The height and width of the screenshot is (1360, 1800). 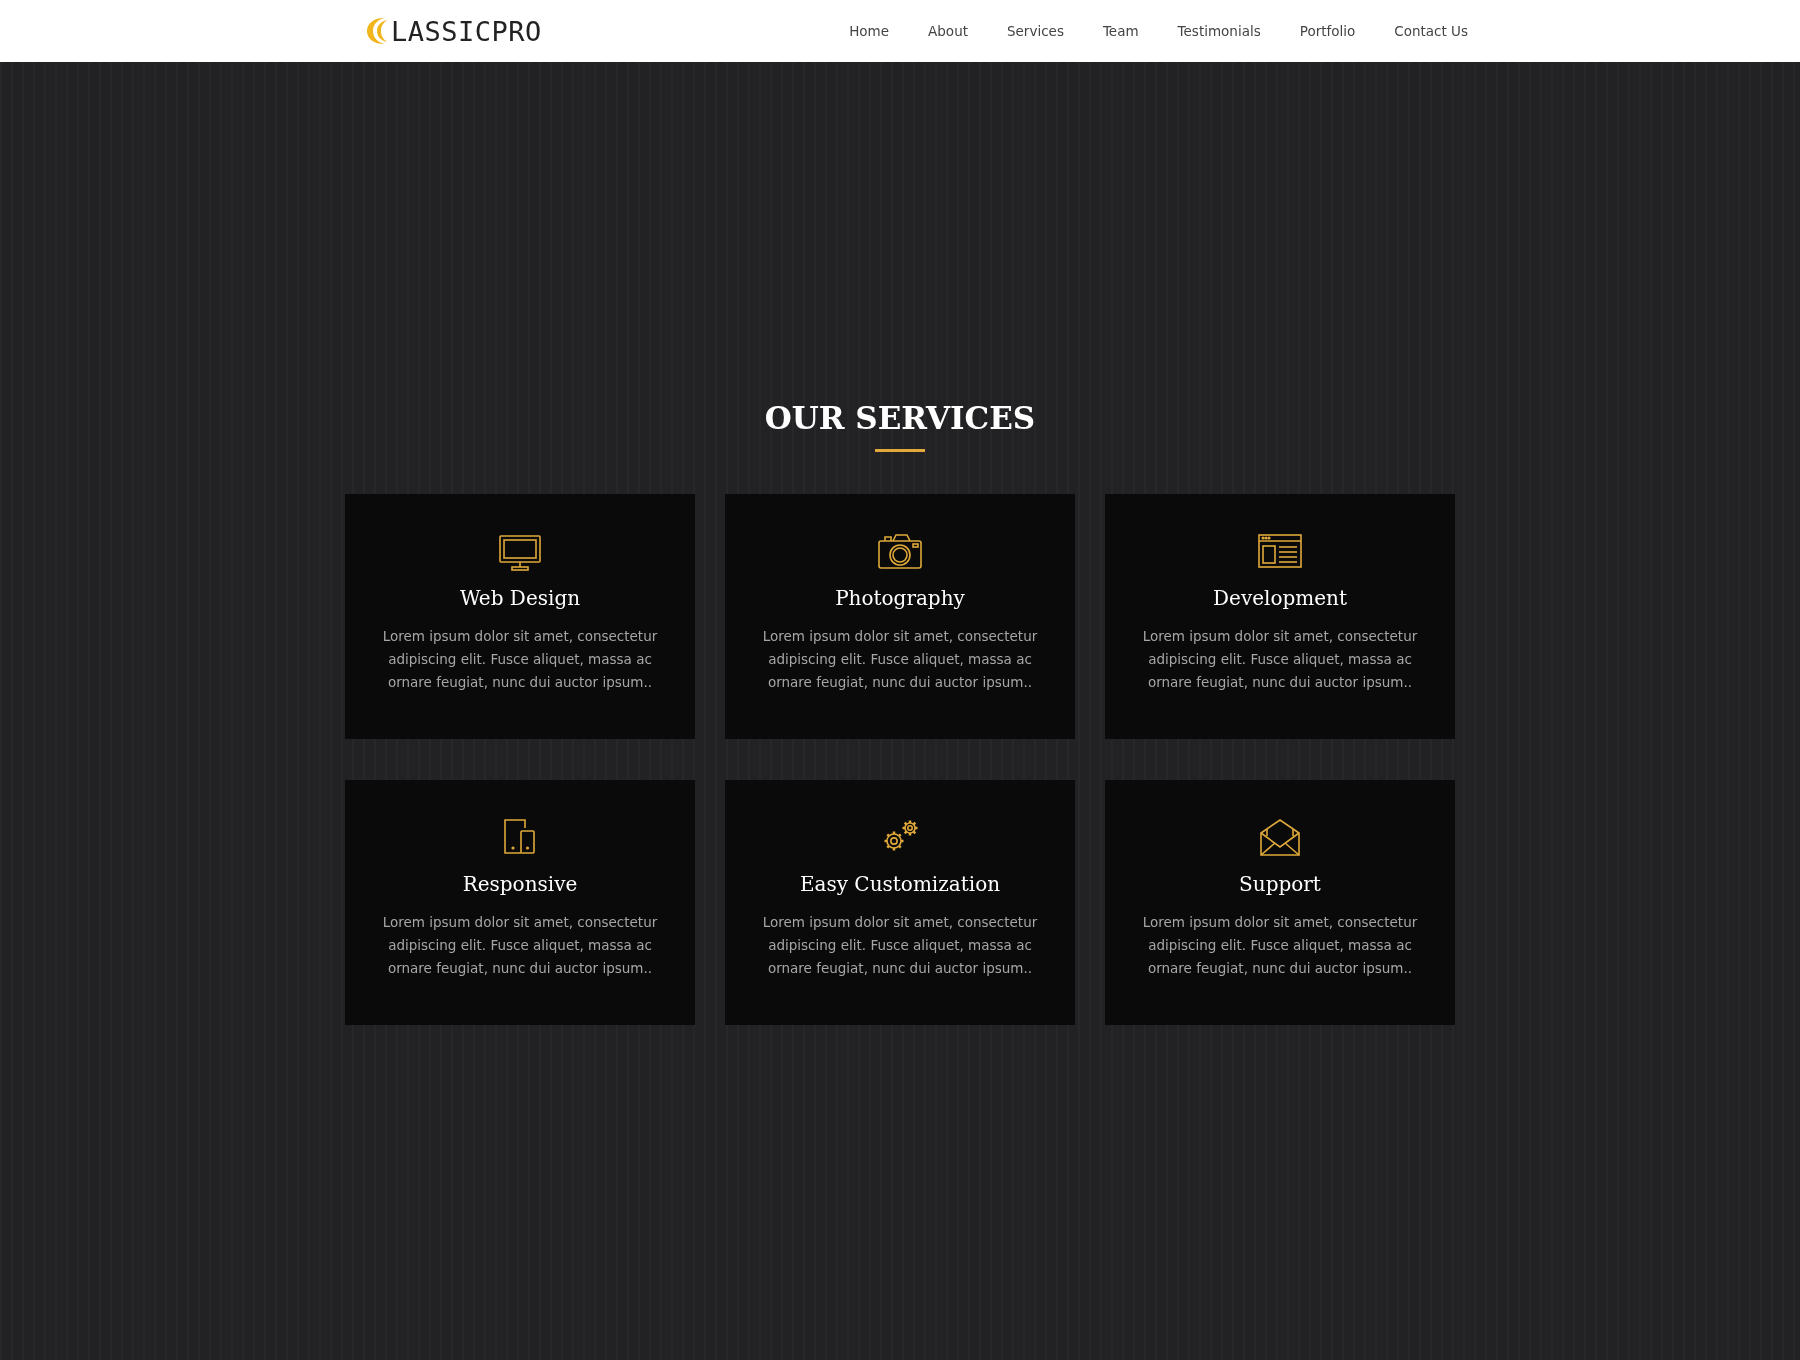 What do you see at coordinates (900, 450) in the screenshot?
I see `title-underline` at bounding box center [900, 450].